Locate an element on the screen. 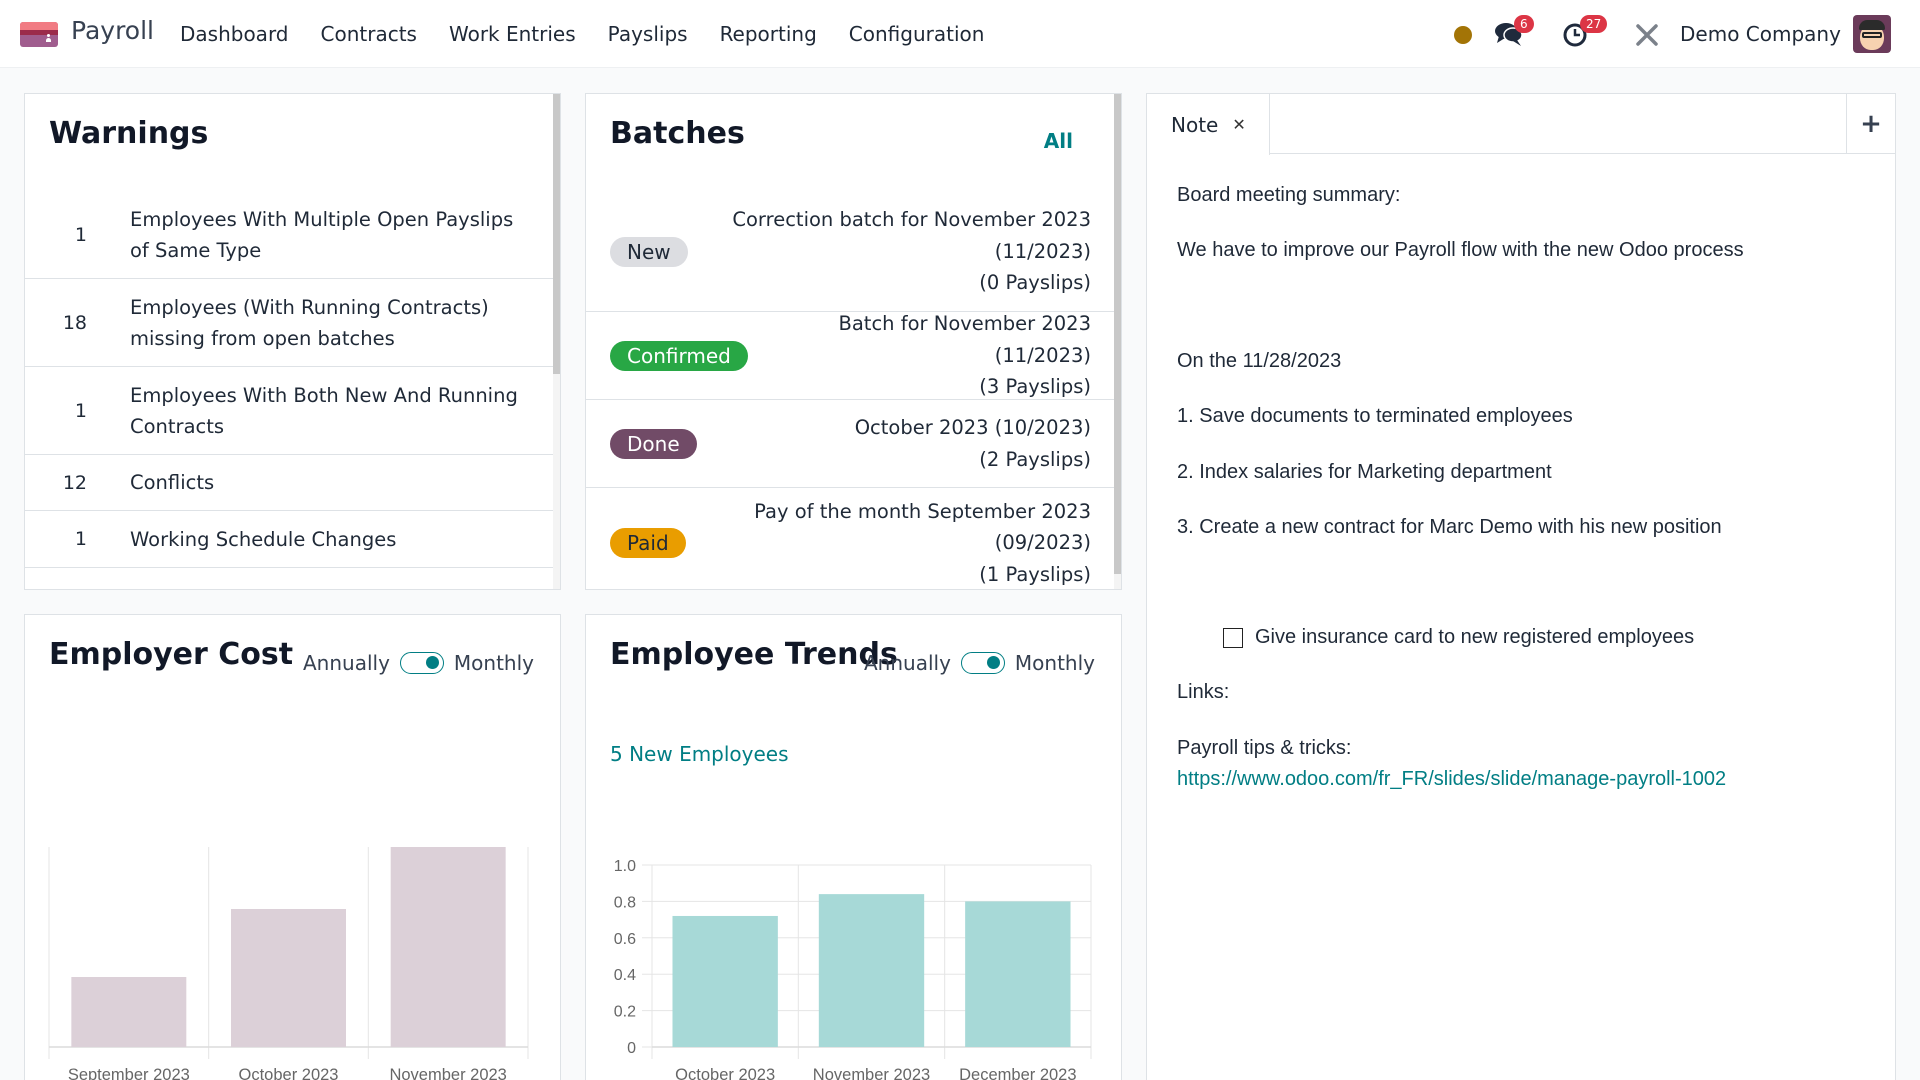  debug-tools-icon is located at coordinates (1647, 35).